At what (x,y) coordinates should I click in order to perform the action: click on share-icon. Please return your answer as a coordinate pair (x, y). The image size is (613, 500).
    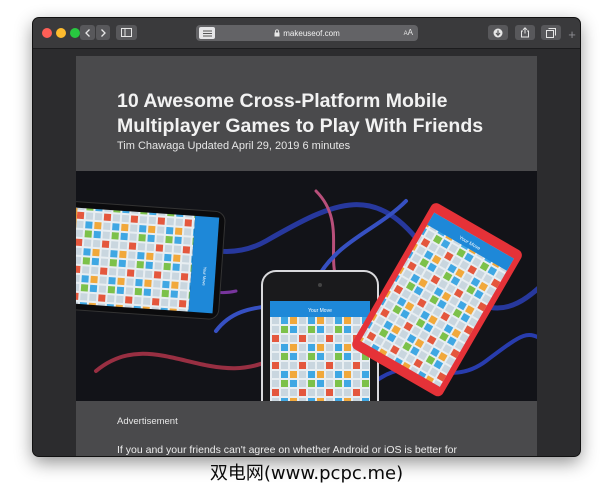
    Looking at the image, I should click on (525, 32).